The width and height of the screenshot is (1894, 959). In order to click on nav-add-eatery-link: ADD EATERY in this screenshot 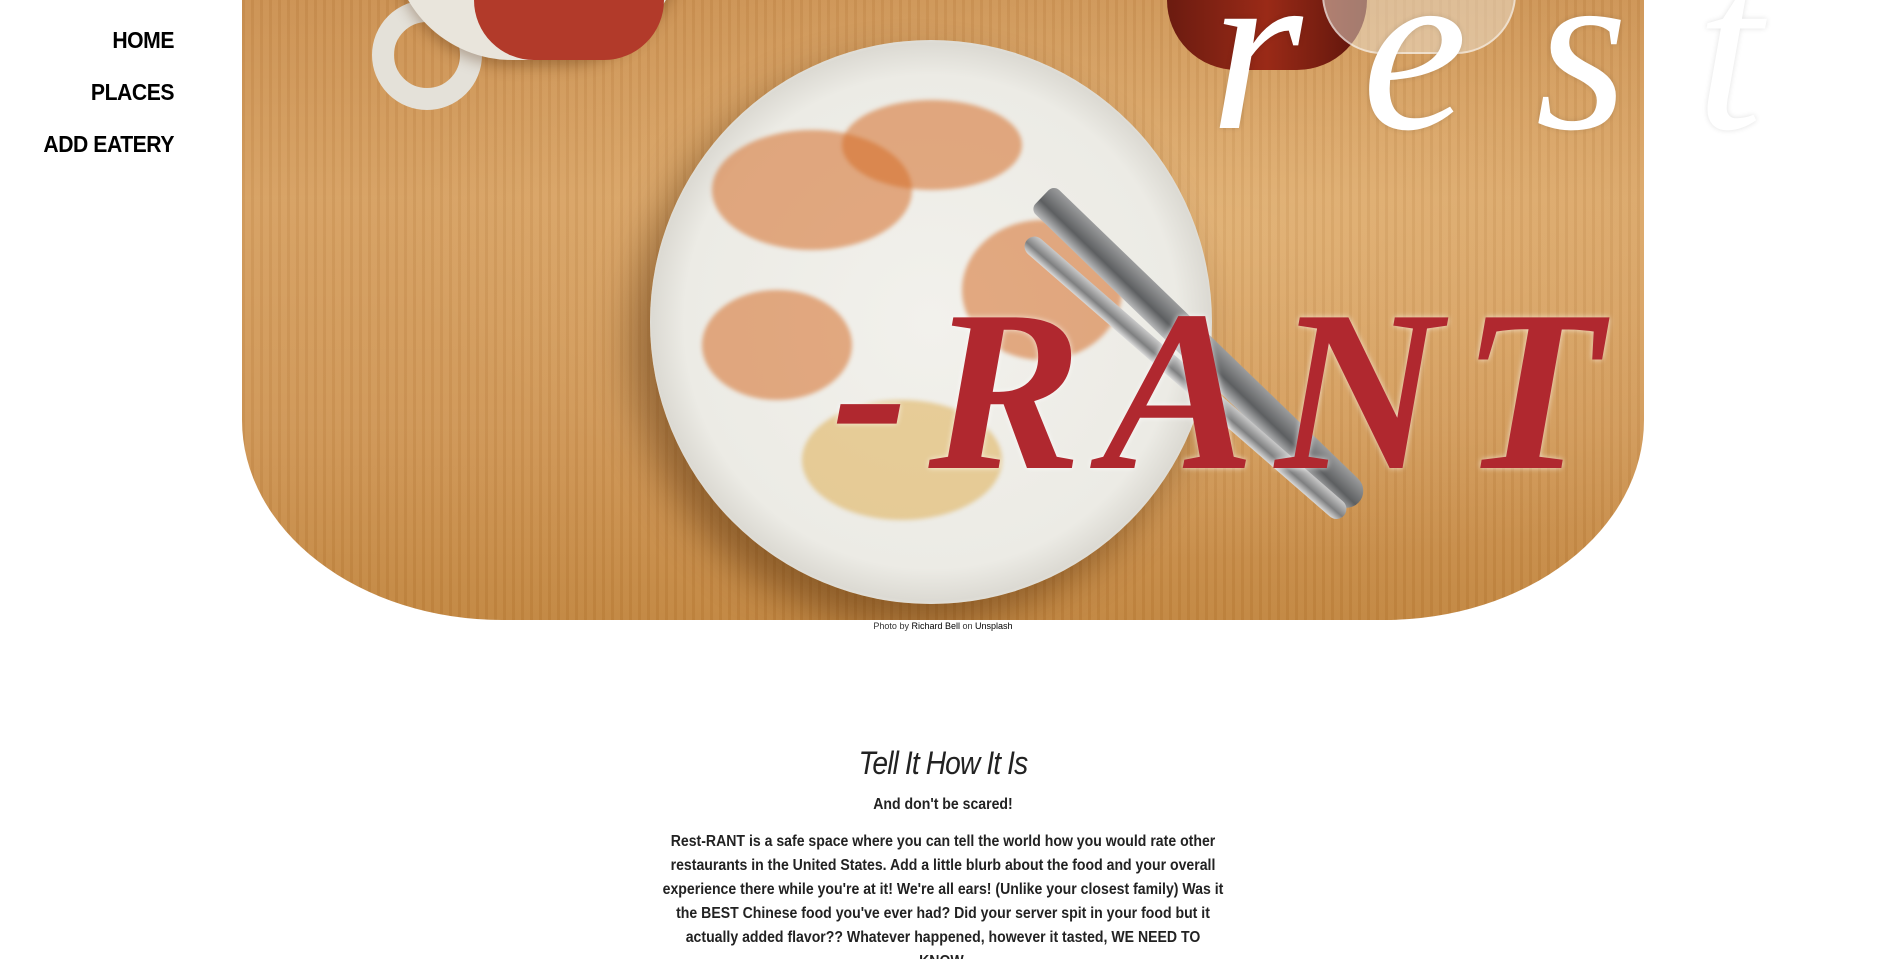, I will do `click(94, 144)`.